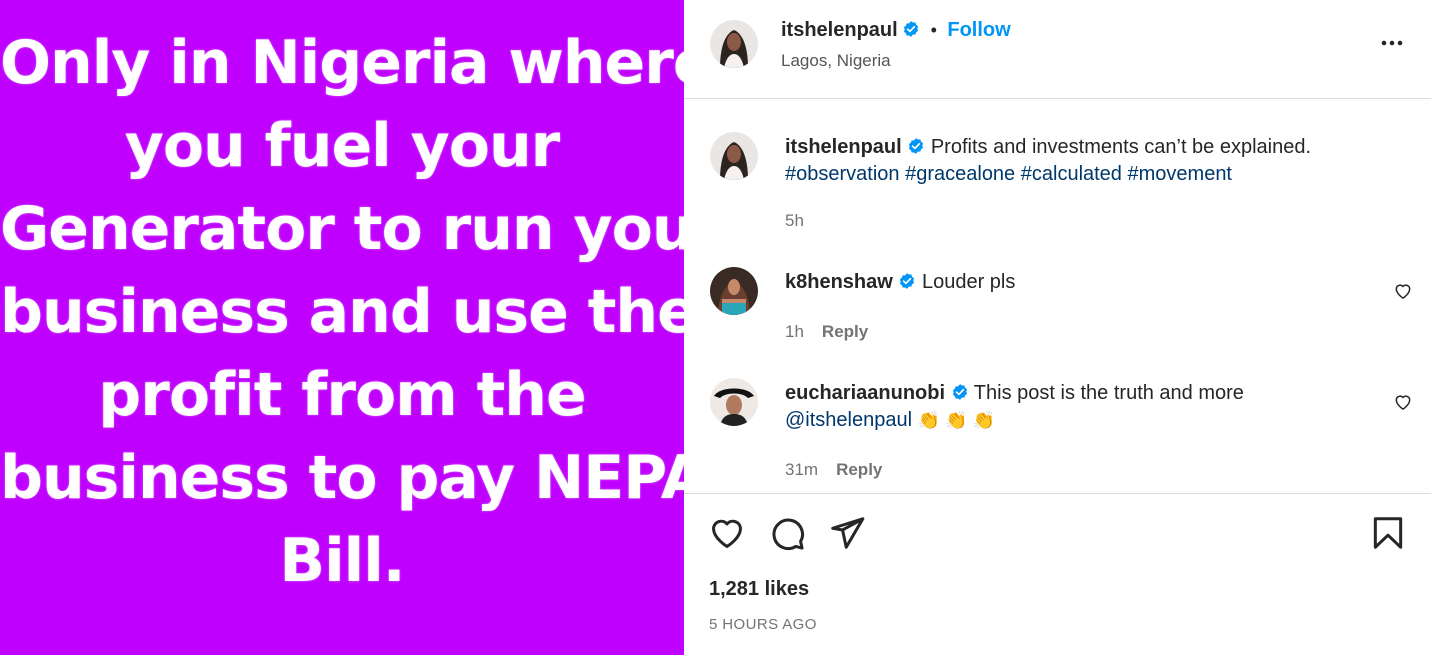  Describe the element at coordinates (787, 533) in the screenshot. I see `comment-icon` at that location.